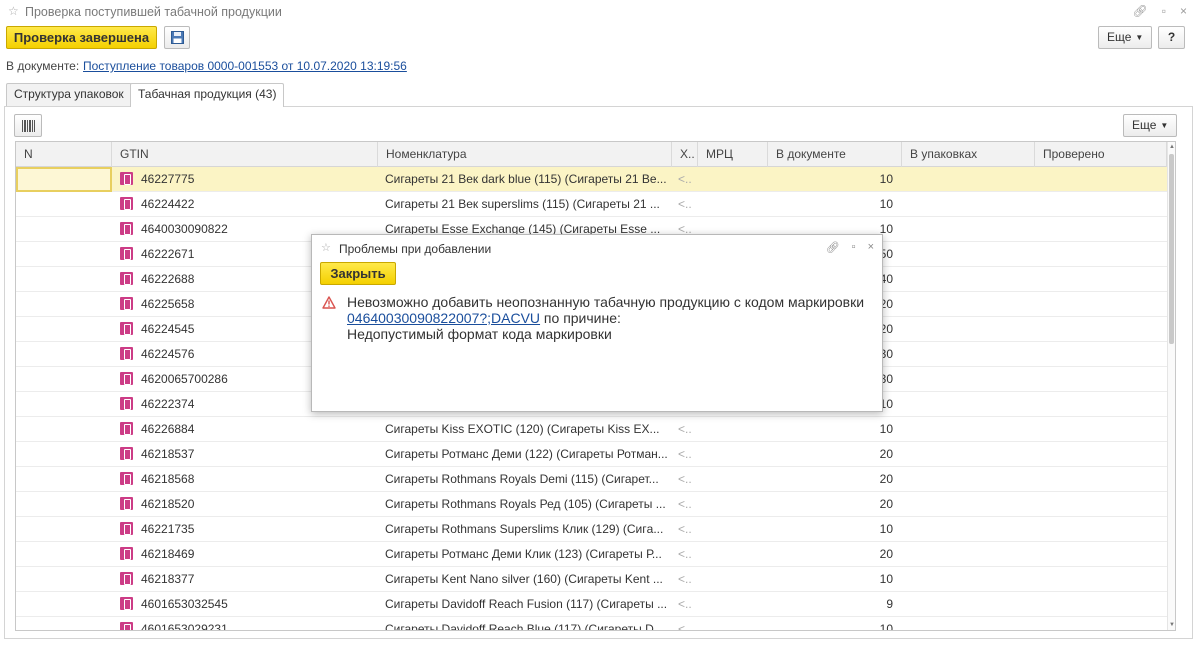 The height and width of the screenshot is (645, 1197). Describe the element at coordinates (1171, 386) in the screenshot. I see `vertical-scrollbar: ▲ ▼` at that location.